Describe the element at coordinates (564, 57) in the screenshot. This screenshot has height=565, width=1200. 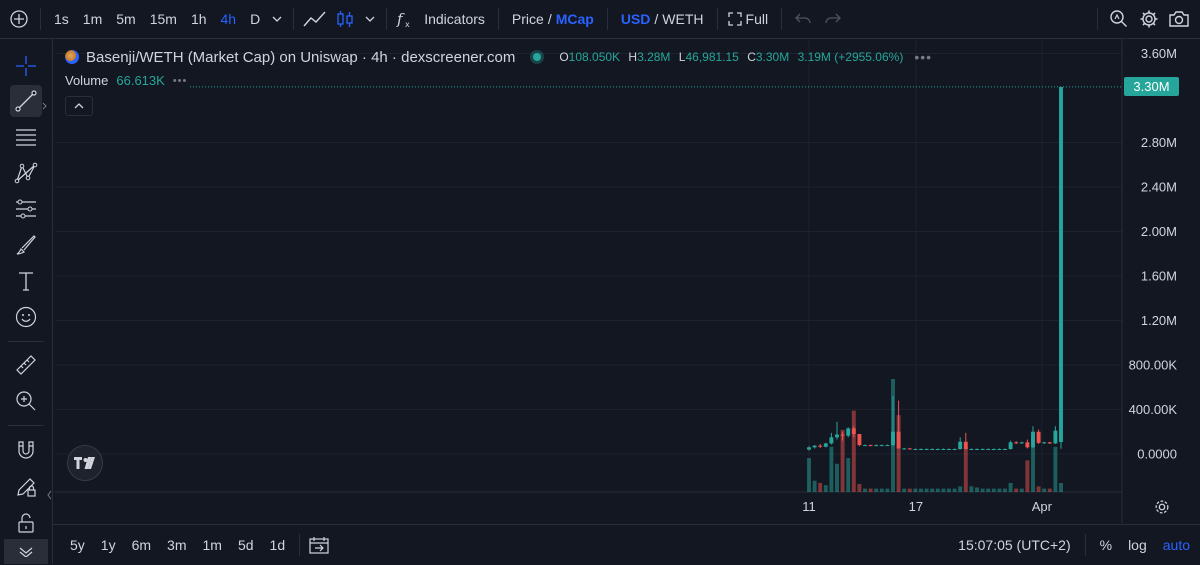
I see `open-key: O` at that location.